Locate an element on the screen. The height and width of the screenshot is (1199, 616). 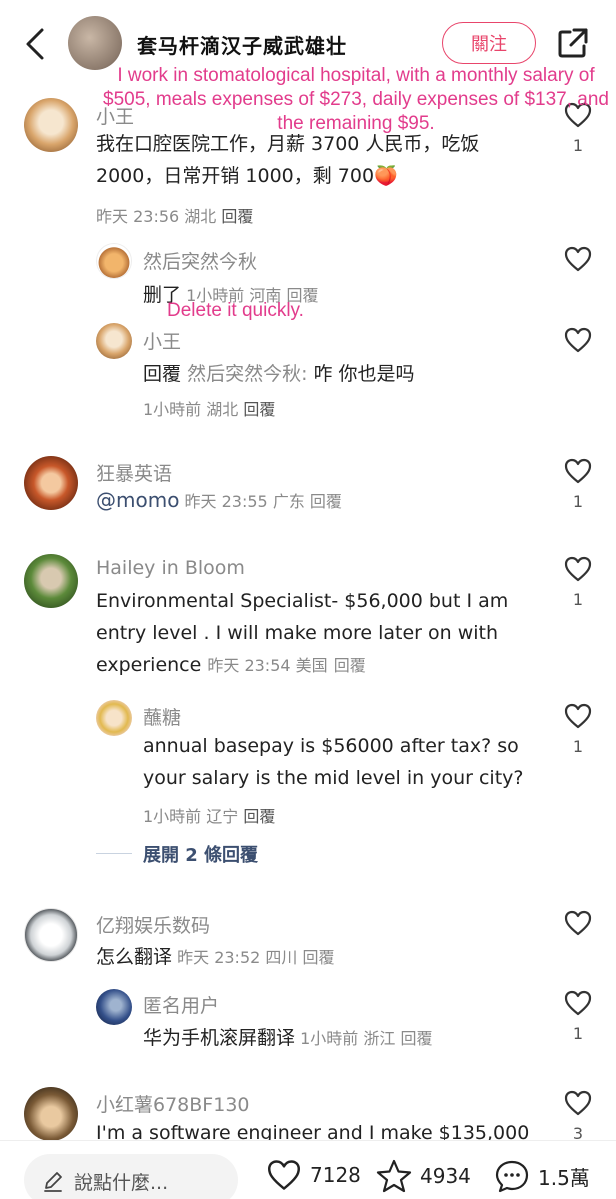
translation-overlay: Delete it quickly. is located at coordinates (235, 310).